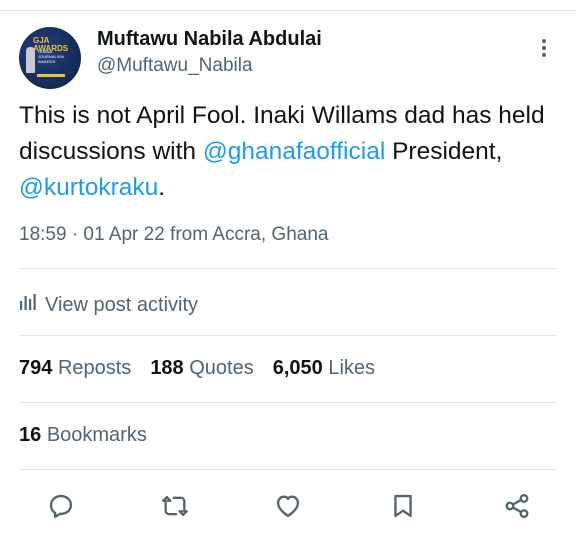  Describe the element at coordinates (30, 60) in the screenshot. I see `avatar-figure` at that location.